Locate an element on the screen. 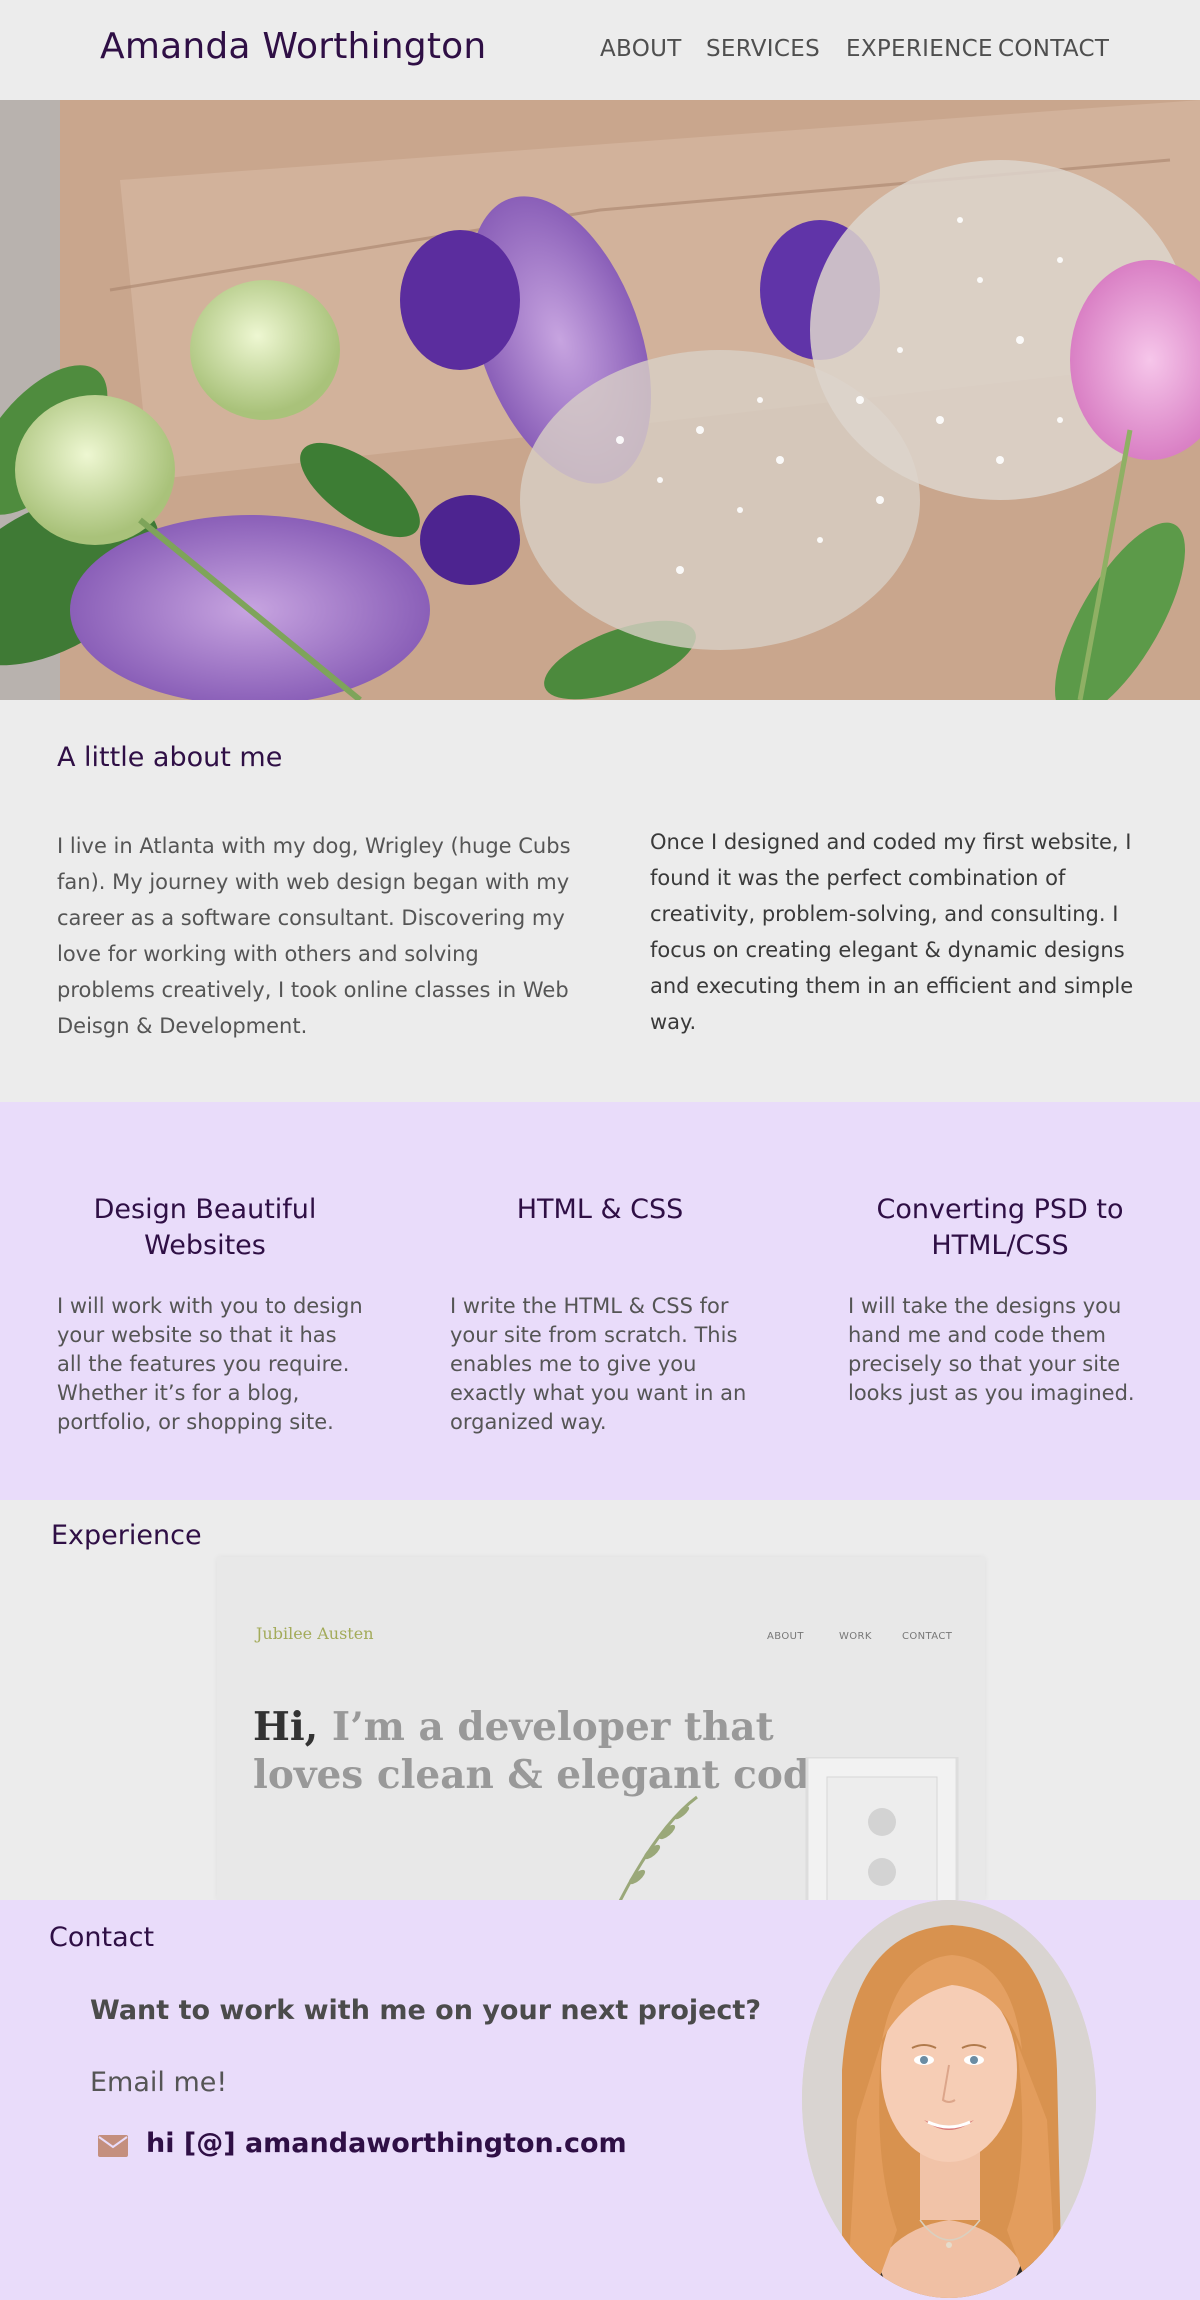 Image resolution: width=1200 pixels, height=2300 pixels. about-title: A little about me is located at coordinates (170, 757).